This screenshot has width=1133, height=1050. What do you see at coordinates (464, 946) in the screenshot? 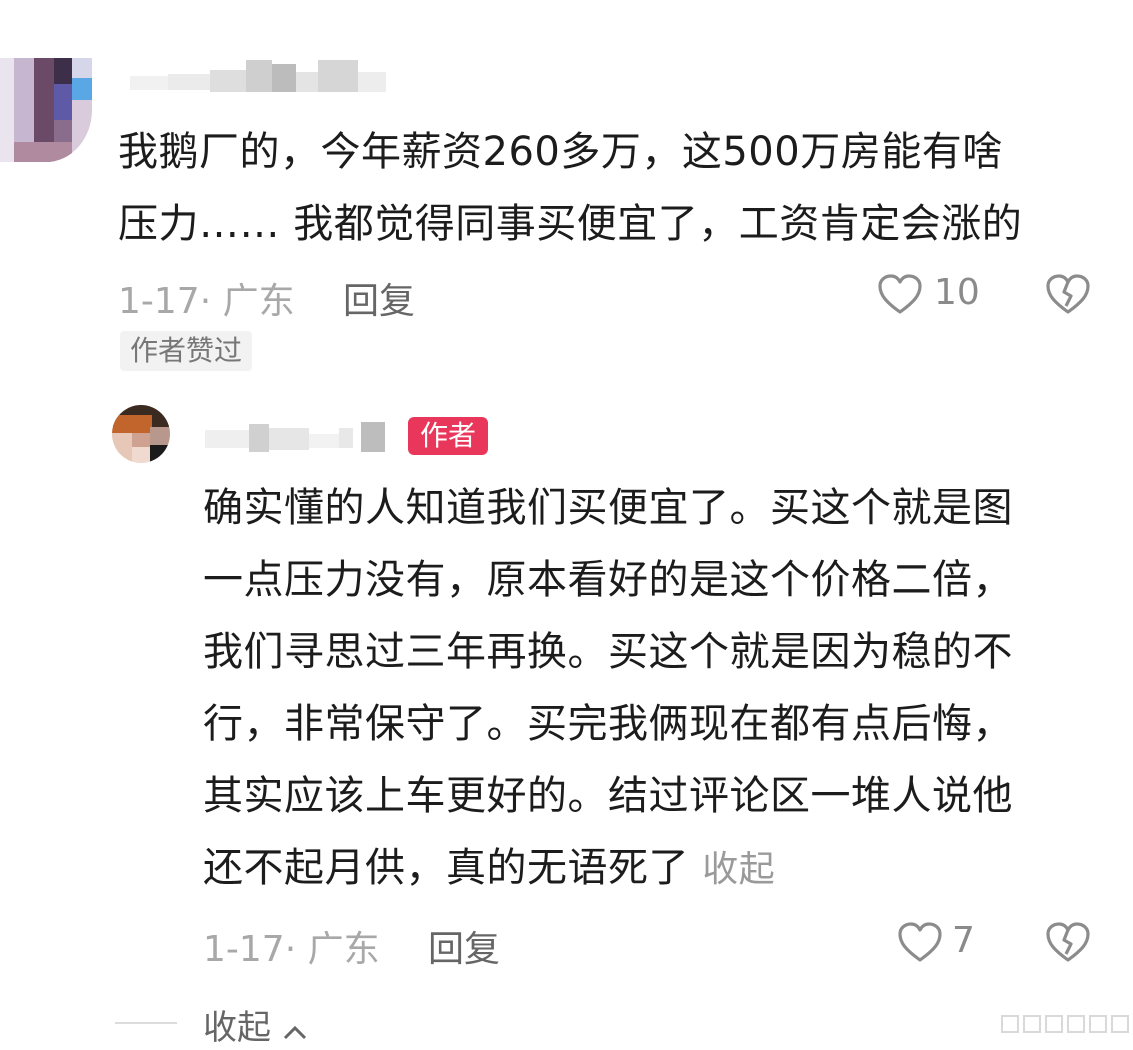
I see `reply-reply-button: 回复` at bounding box center [464, 946].